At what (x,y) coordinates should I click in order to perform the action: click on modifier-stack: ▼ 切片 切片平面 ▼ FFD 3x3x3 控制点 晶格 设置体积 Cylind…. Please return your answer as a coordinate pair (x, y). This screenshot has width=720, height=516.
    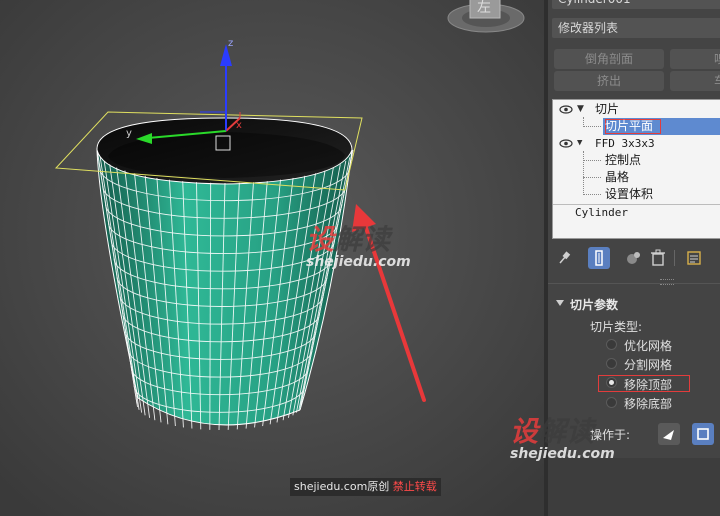
    Looking at the image, I should click on (636, 169).